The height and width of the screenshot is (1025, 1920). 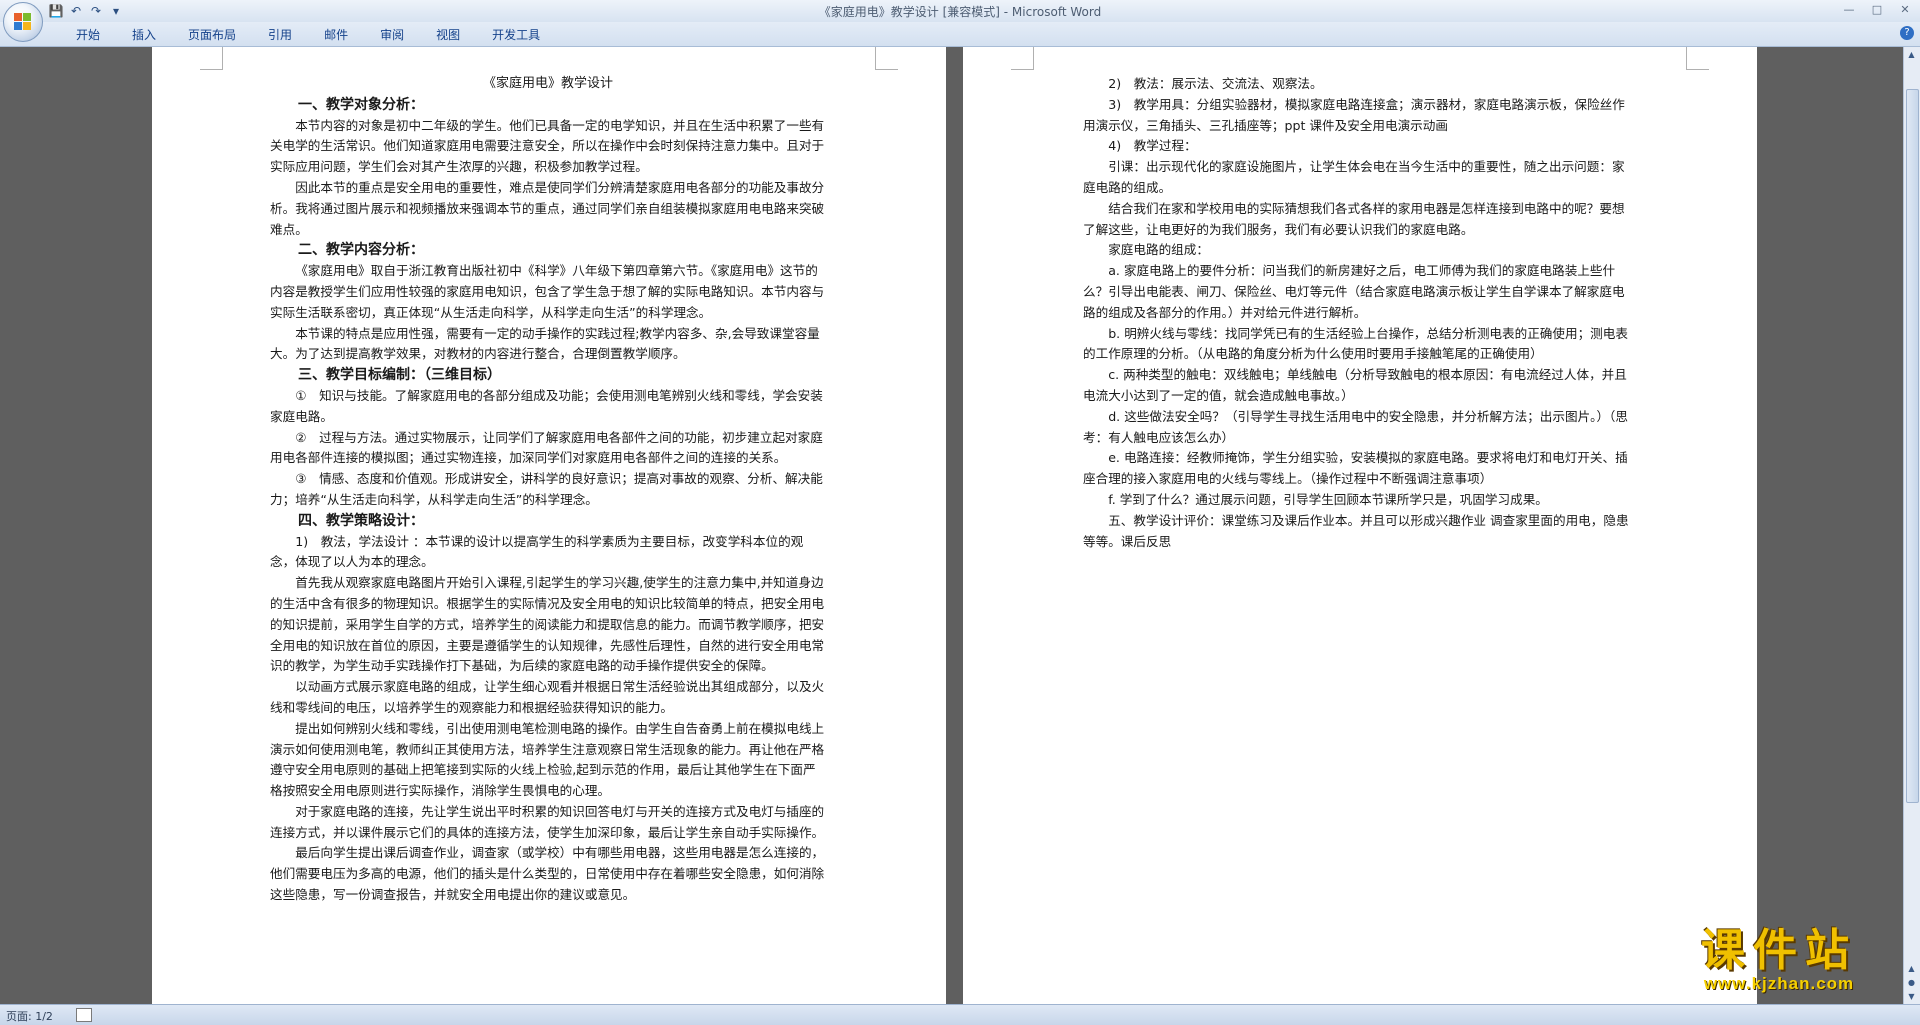 I want to click on tab-page-layout: 页面布局, so click(x=212, y=35).